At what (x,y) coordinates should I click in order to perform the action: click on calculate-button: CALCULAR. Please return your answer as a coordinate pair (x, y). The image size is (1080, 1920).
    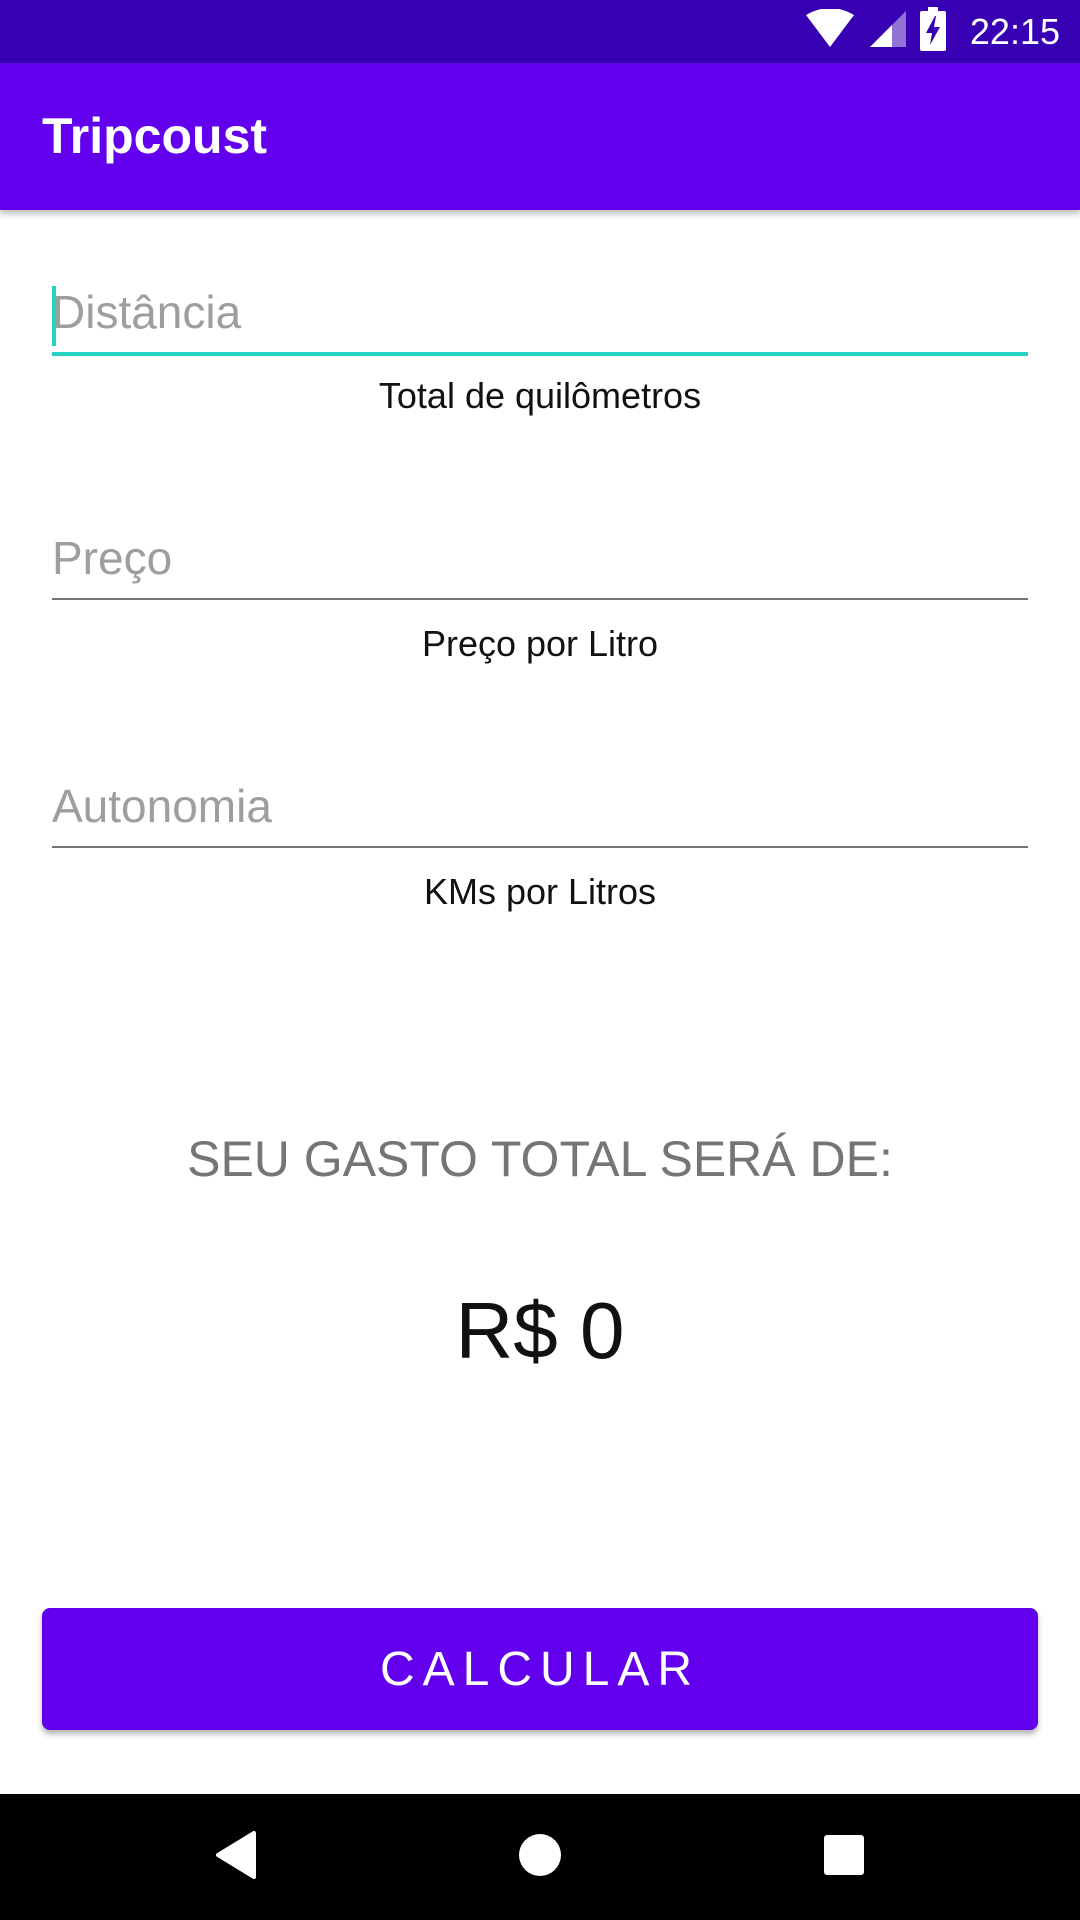
    Looking at the image, I should click on (540, 1669).